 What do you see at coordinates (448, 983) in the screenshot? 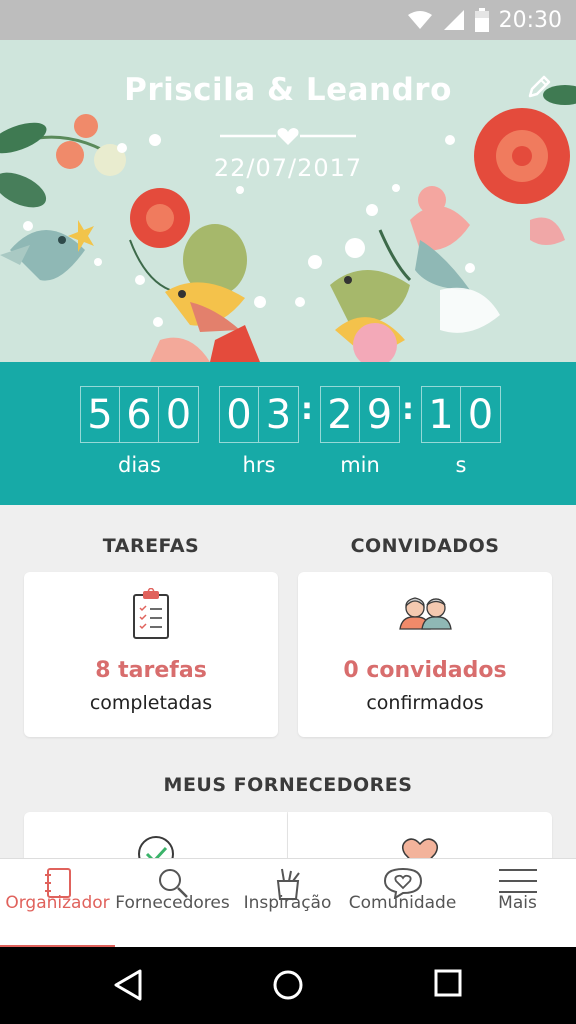
I see `recents-icon` at bounding box center [448, 983].